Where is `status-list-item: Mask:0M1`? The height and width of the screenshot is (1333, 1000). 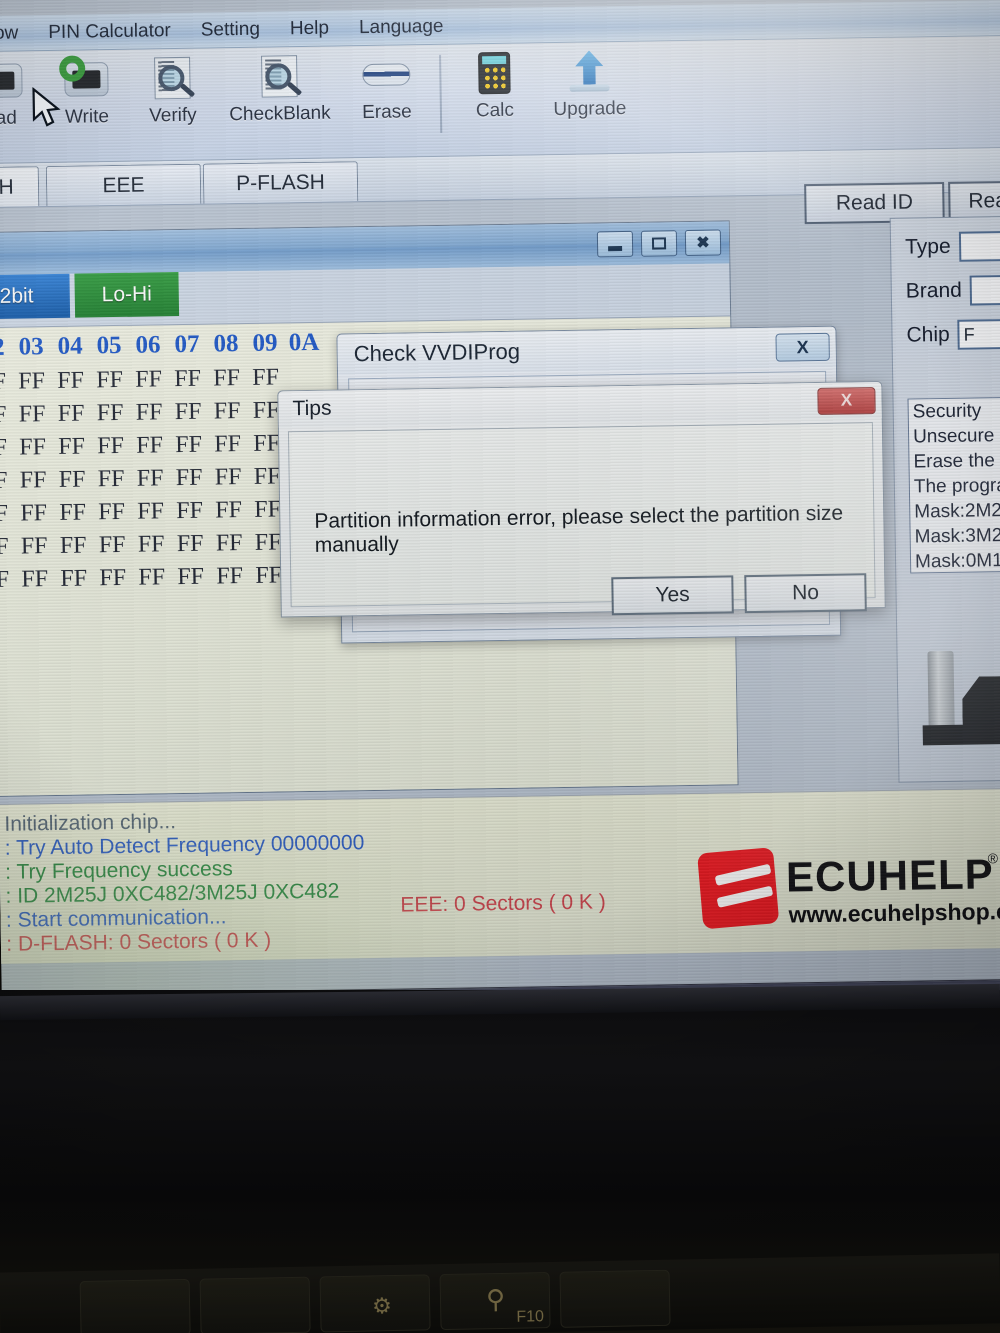 status-list-item: Mask:0M1 is located at coordinates (955, 560).